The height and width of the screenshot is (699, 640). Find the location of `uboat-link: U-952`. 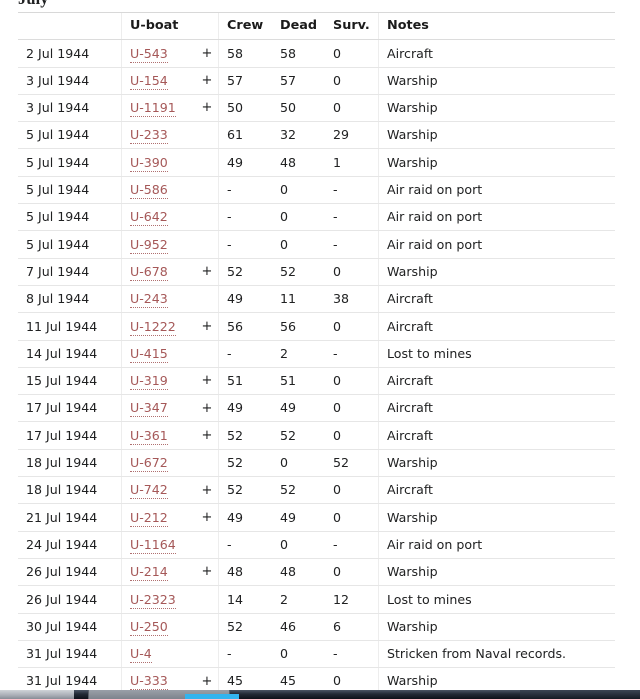

uboat-link: U-952 is located at coordinates (149, 245).